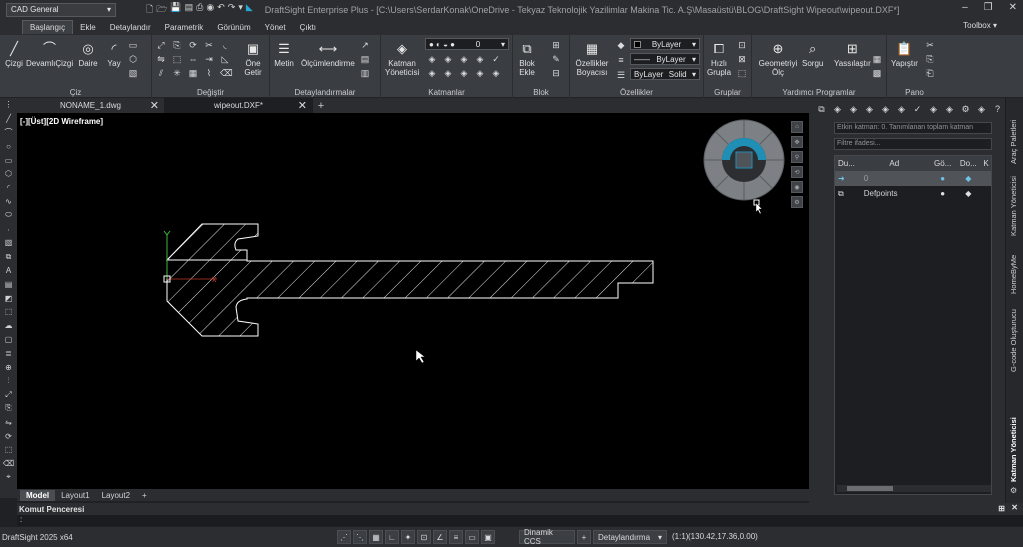 The image size is (1023, 547). What do you see at coordinates (328, 54) in the screenshot?
I see `dimension-button: ⟷ Ölçümlendirme` at bounding box center [328, 54].